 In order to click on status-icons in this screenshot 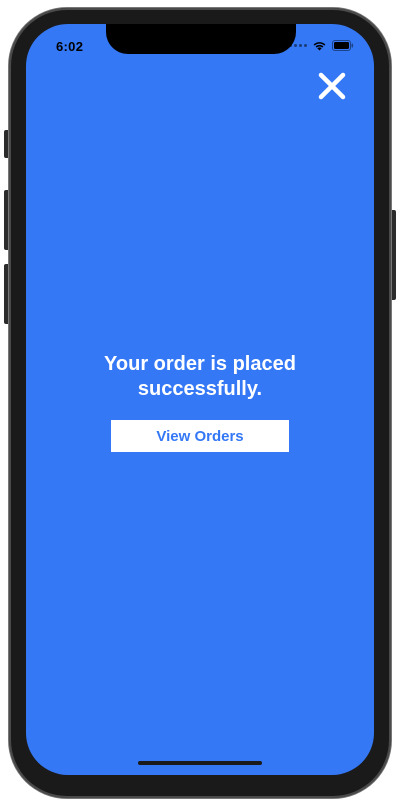, I will do `click(321, 45)`.